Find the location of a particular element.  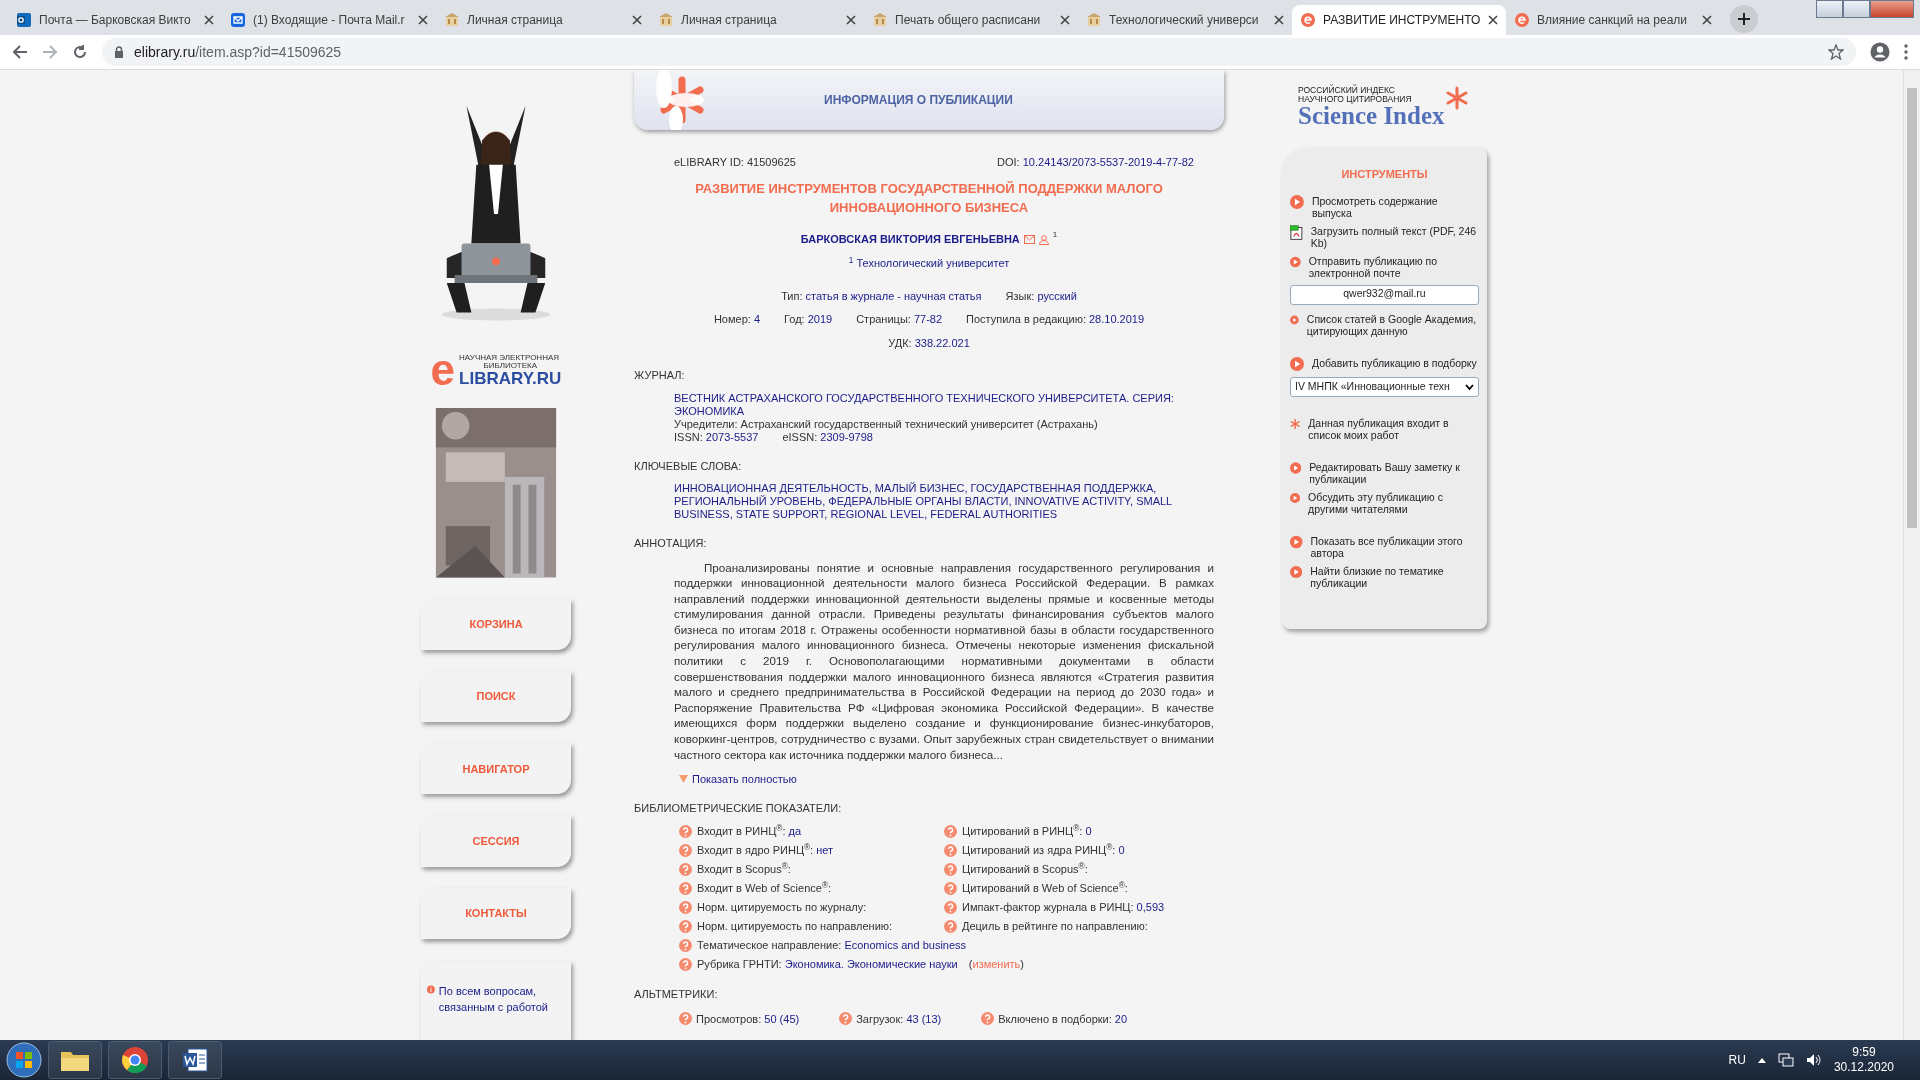

section-label: БИБЛИОМЕТРИЧЕСКИЕ ПОКАЗАТЕЛИ: is located at coordinates (738, 808).